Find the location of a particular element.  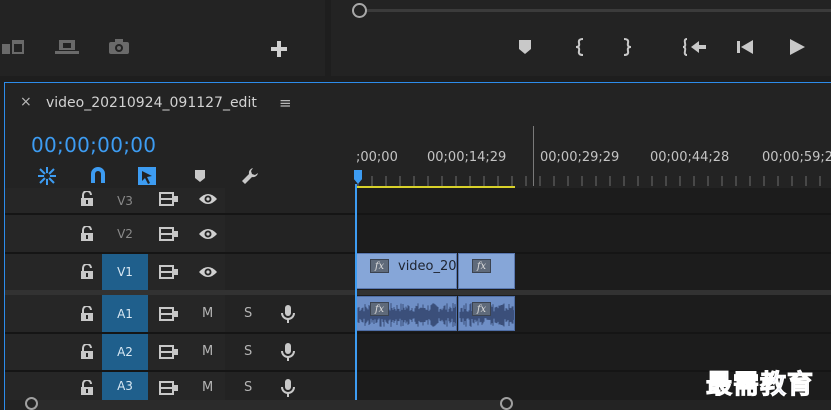

ruler-label: 00;00;59;2 is located at coordinates (796, 157).